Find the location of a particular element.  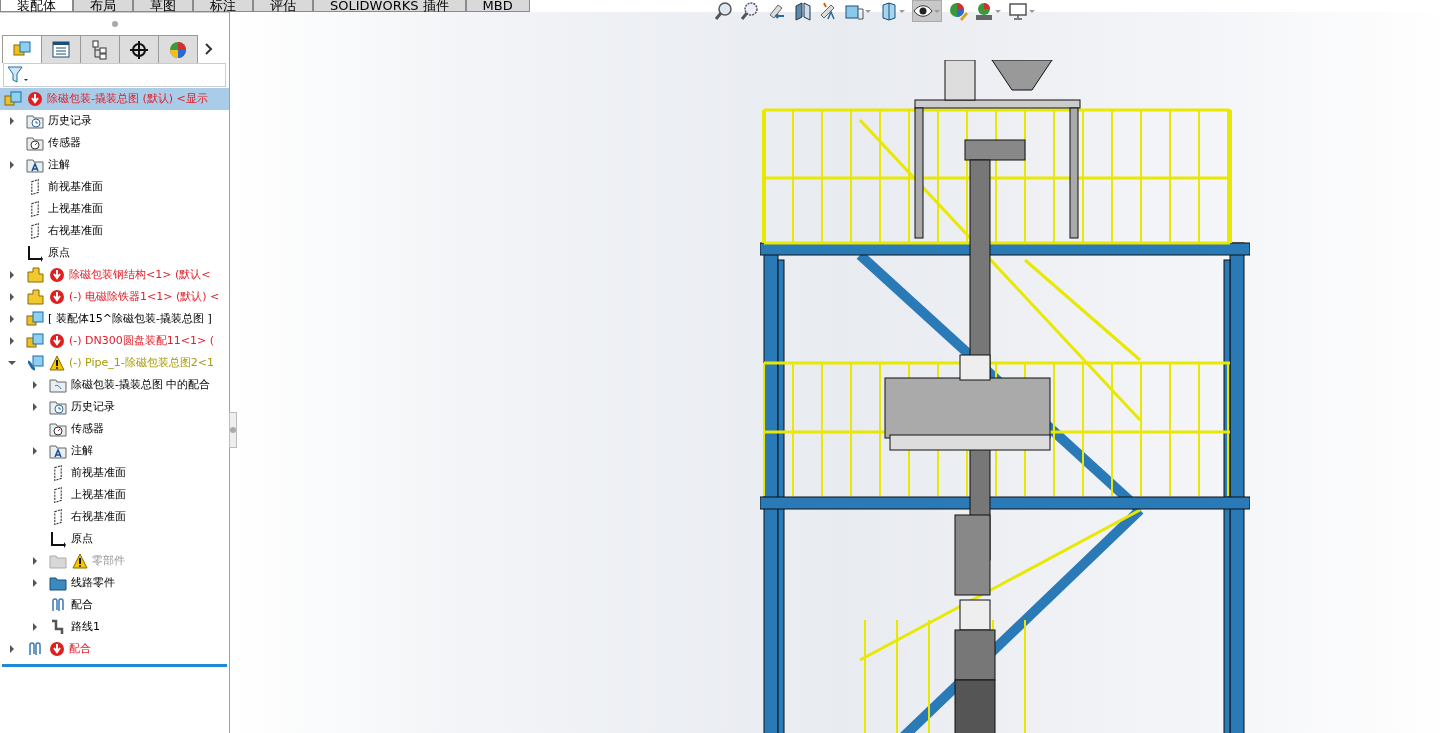

list-icon is located at coordinates (61, 49).